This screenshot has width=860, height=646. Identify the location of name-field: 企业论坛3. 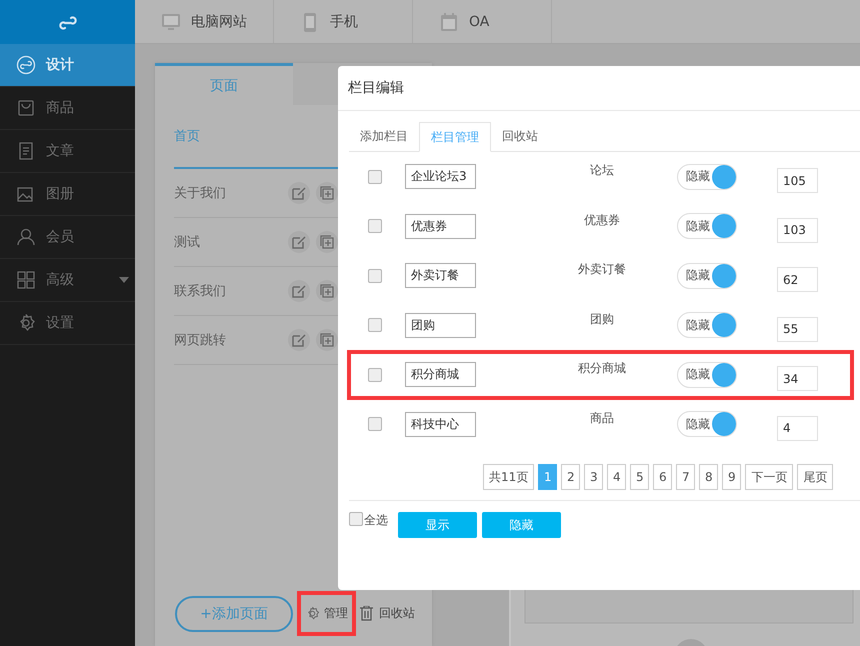
(440, 177).